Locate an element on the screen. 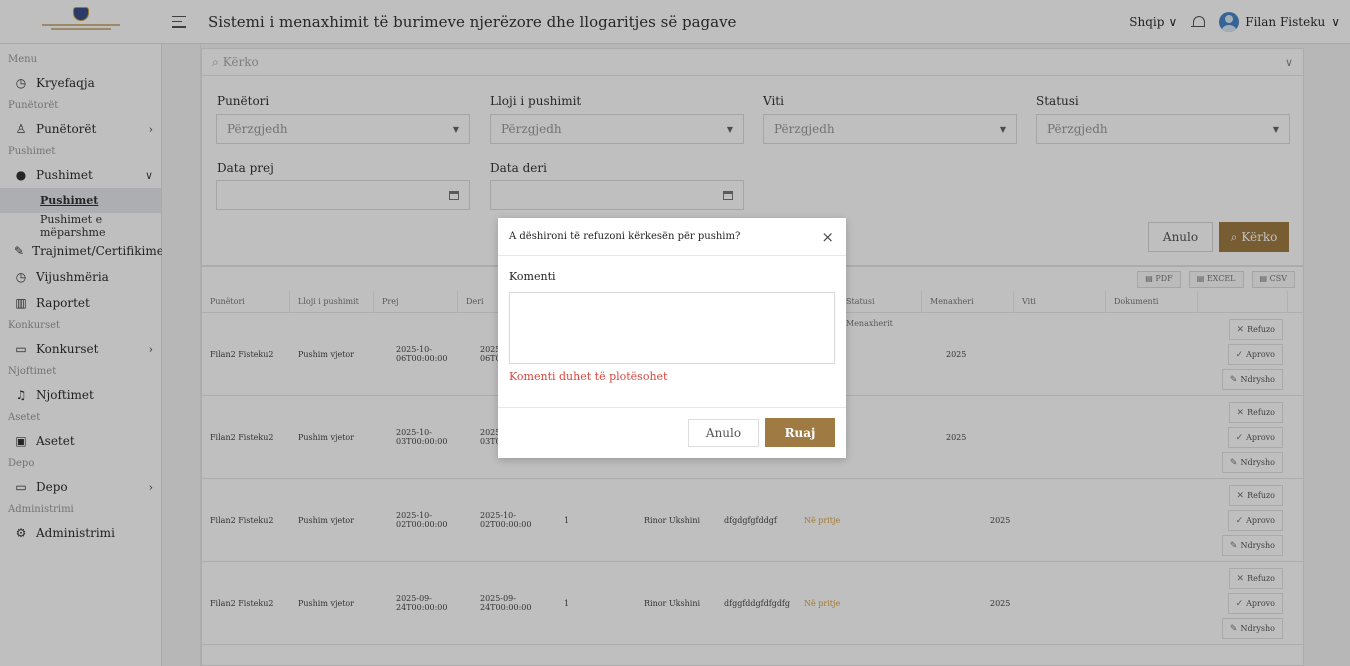 The image size is (1350, 666). comment-label: Komenti is located at coordinates (532, 276).